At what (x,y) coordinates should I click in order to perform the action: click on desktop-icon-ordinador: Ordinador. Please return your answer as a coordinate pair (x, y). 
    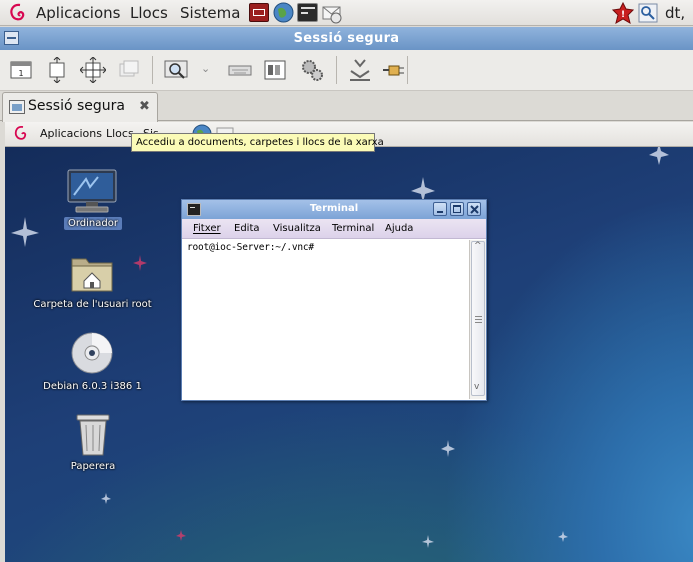
    Looking at the image, I should click on (93, 200).